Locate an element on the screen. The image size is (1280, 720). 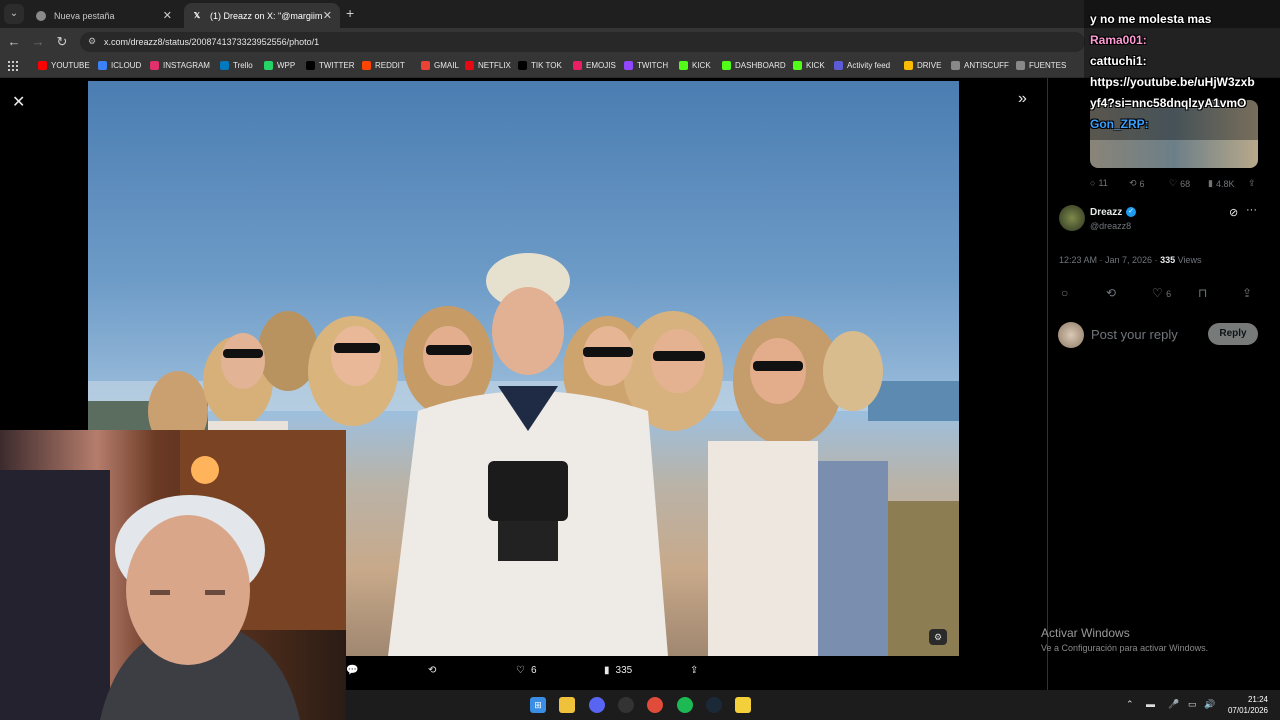
clock-time: 21:24 is located at coordinates (1257, 699).